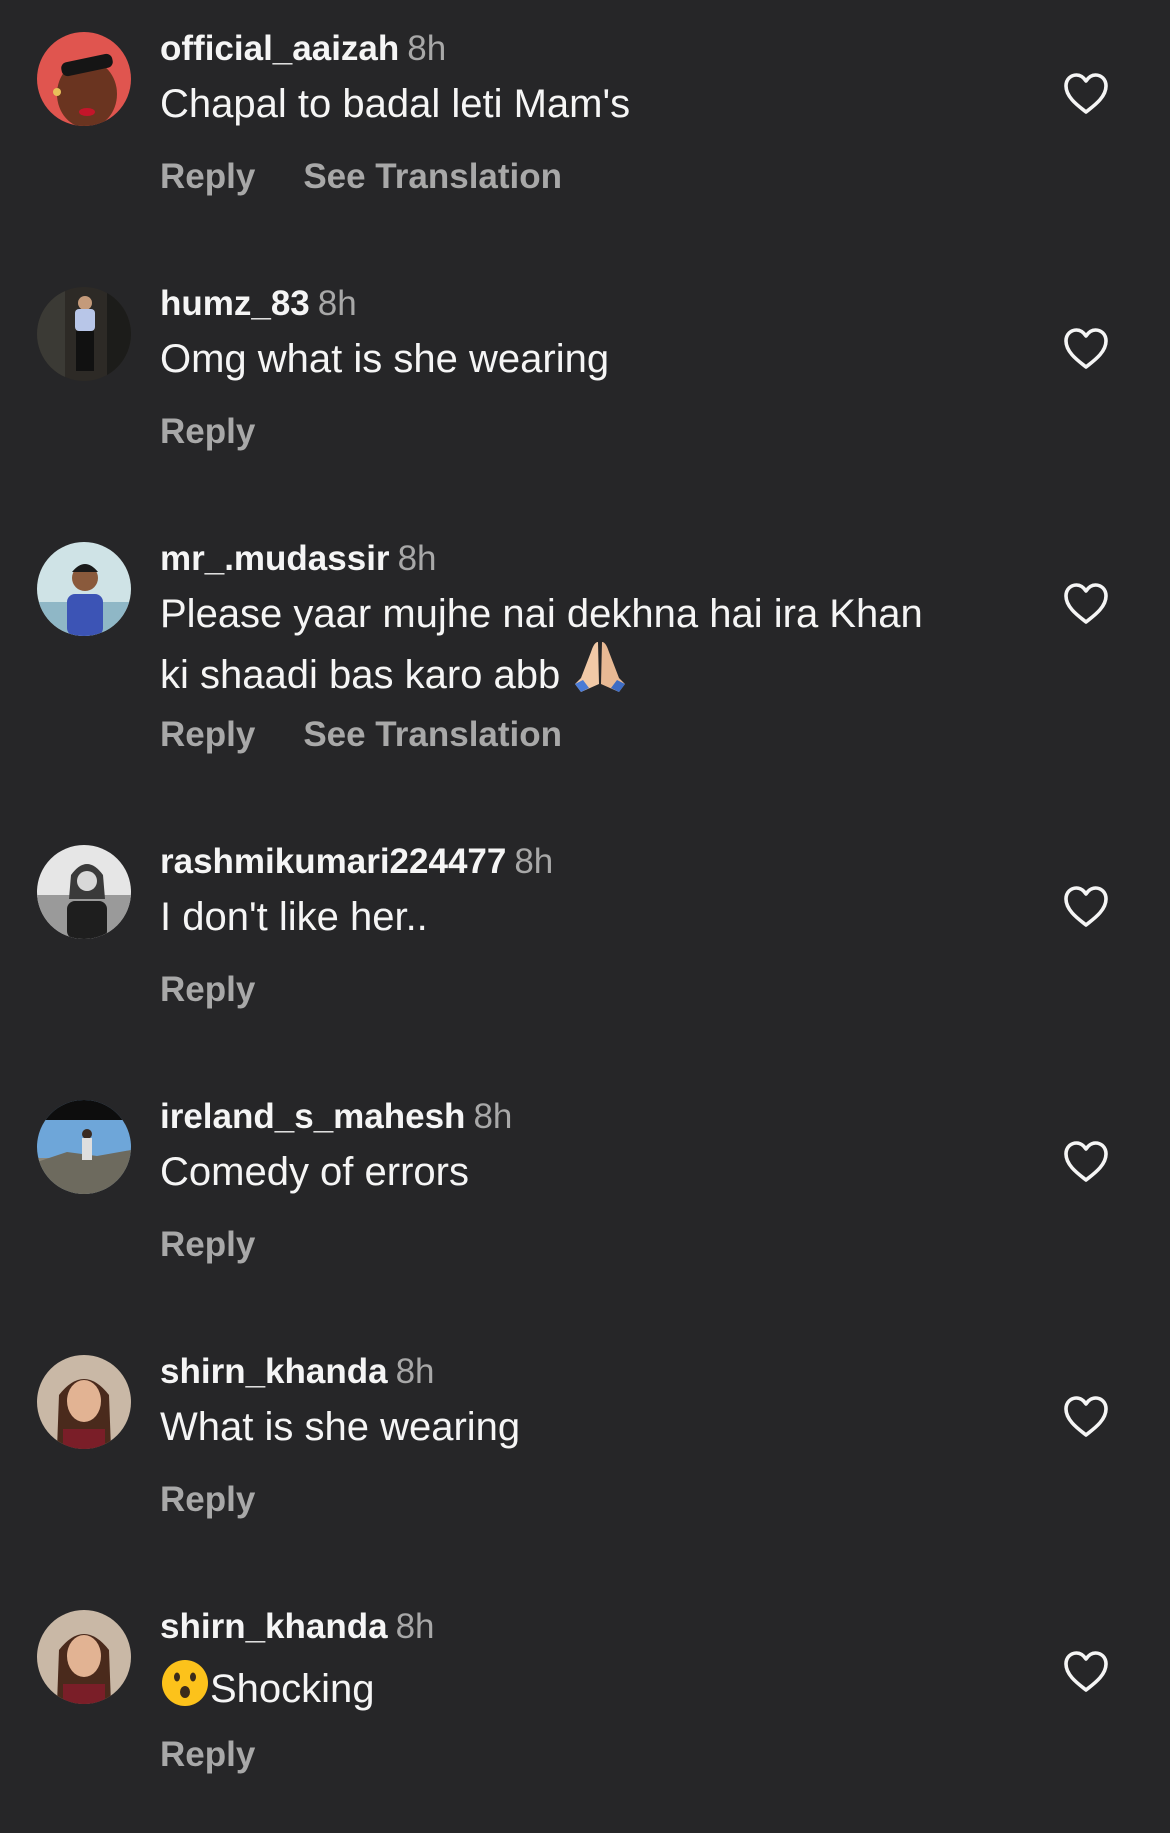 Image resolution: width=1170 pixels, height=1833 pixels. Describe the element at coordinates (585, 1450) in the screenshot. I see `comment-item: shirn_khanda 8h What is she wearing Reply` at that location.